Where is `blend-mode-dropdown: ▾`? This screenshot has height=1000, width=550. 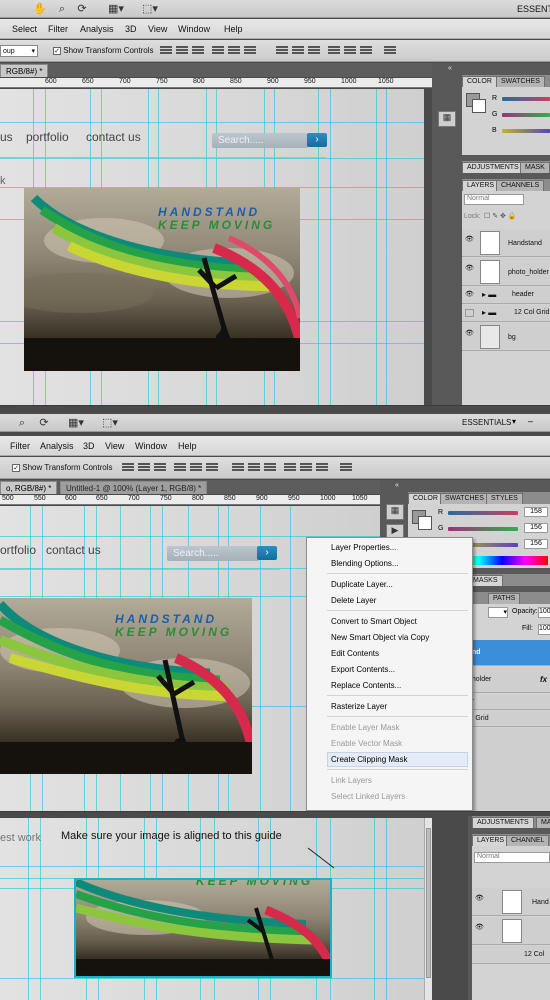
blend-mode-dropdown: ▾ is located at coordinates (498, 612).